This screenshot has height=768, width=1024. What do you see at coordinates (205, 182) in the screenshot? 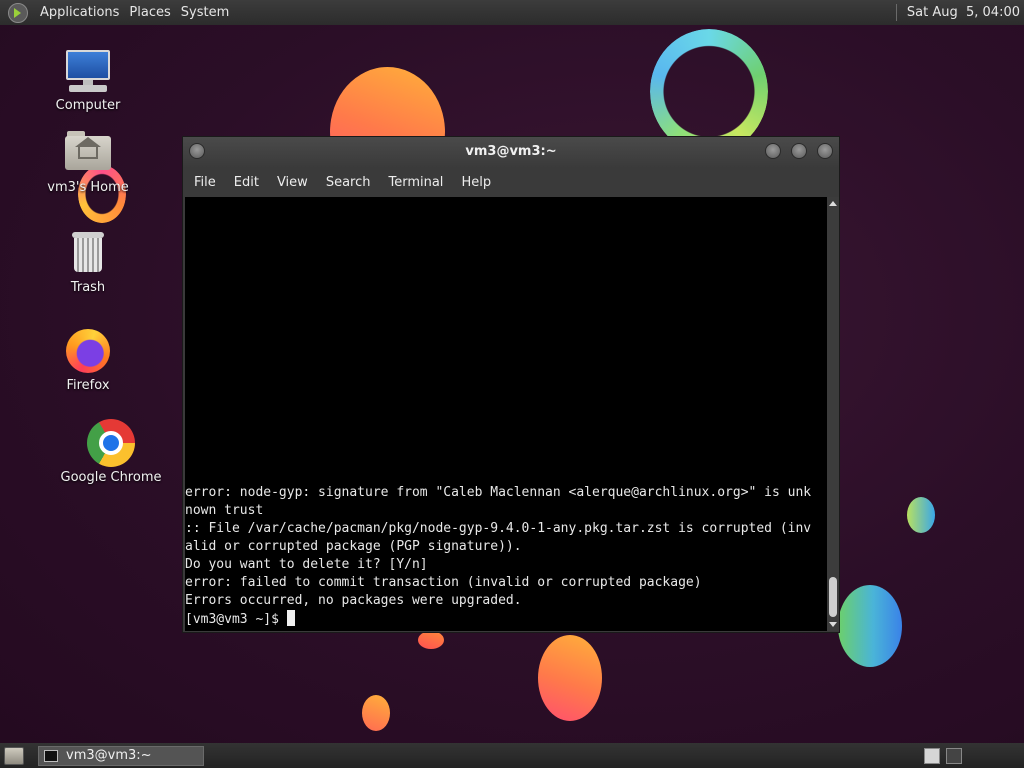
I see `menu-file: File` at bounding box center [205, 182].